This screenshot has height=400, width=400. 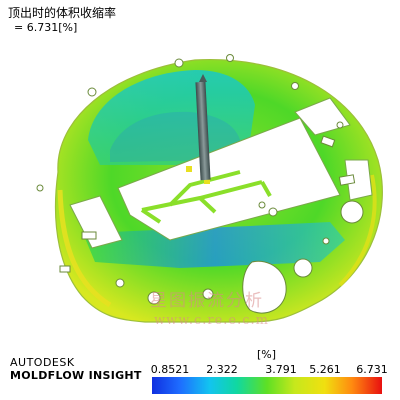 What do you see at coordinates (267, 385) in the screenshot?
I see `color-scale-bar` at bounding box center [267, 385].